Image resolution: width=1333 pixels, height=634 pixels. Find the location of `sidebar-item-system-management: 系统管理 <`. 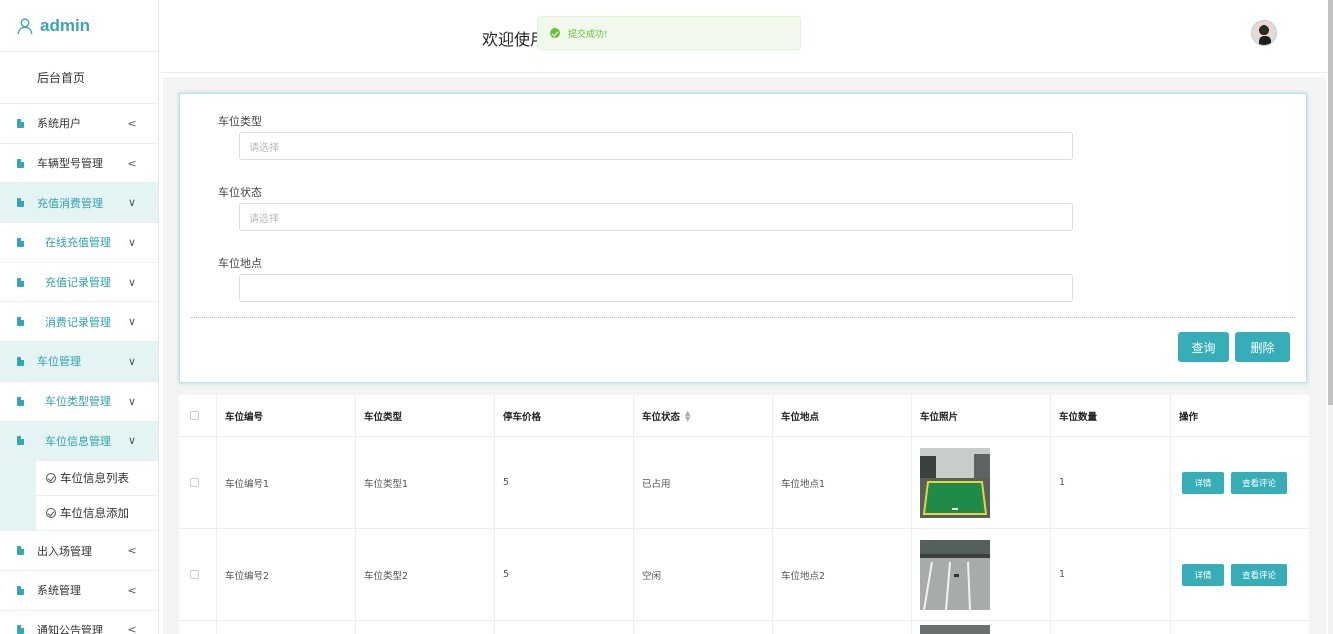

sidebar-item-system-management: 系统管理 < is located at coordinates (79, 591).